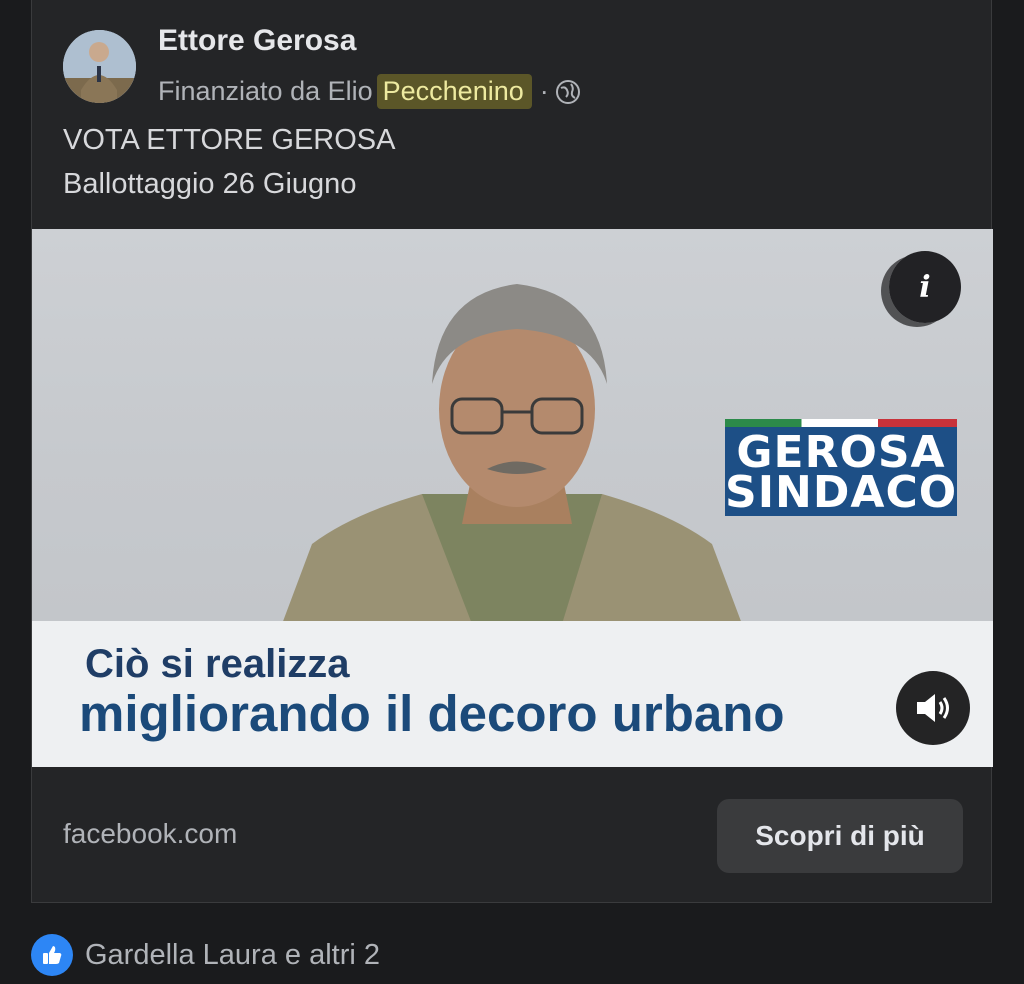 This screenshot has height=984, width=1024. What do you see at coordinates (52, 955) in the screenshot?
I see `thumbs-up-icon` at bounding box center [52, 955].